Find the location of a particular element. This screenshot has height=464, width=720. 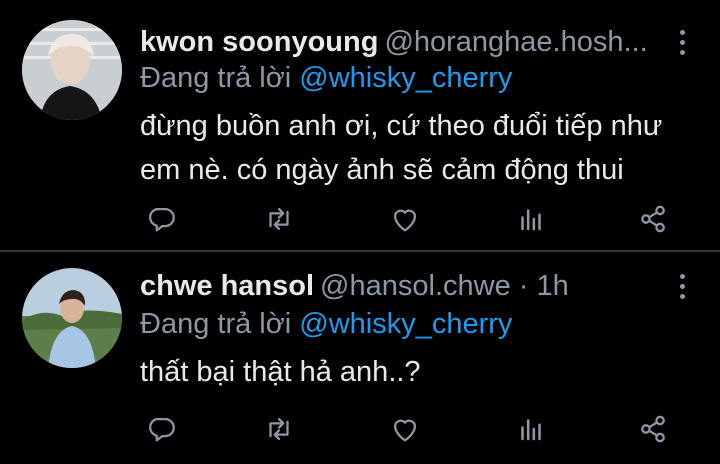

user-handle: @hansol.chwe is located at coordinates (415, 286).